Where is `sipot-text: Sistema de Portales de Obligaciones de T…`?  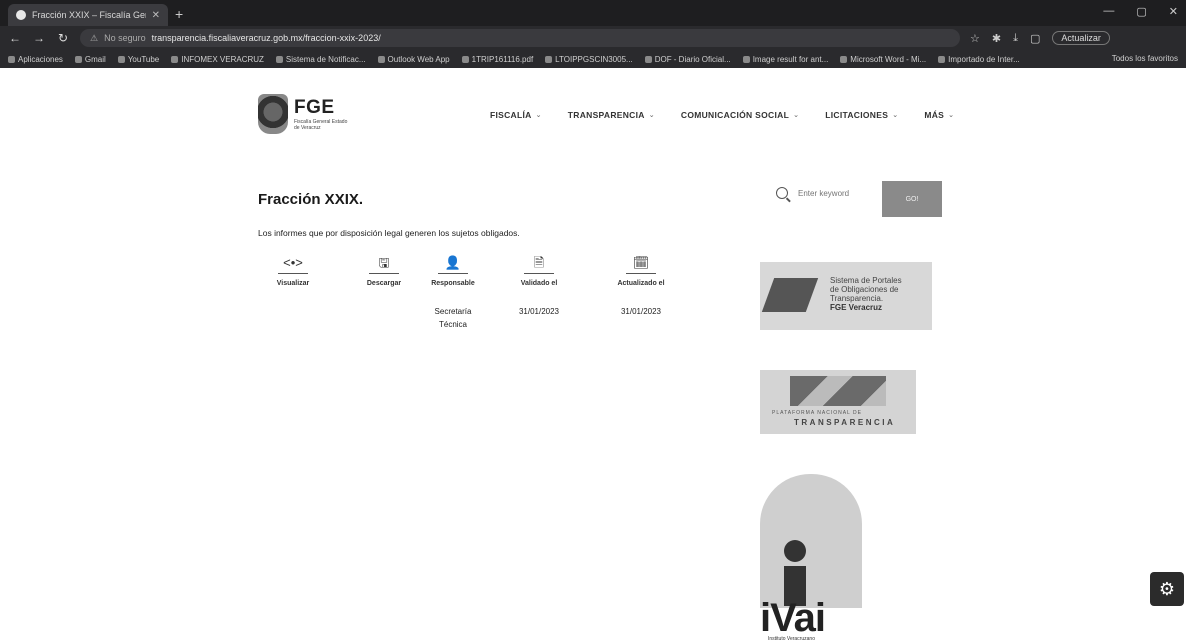
sipot-text: Sistema de Portales de Obligaciones de T… is located at coordinates (866, 294).